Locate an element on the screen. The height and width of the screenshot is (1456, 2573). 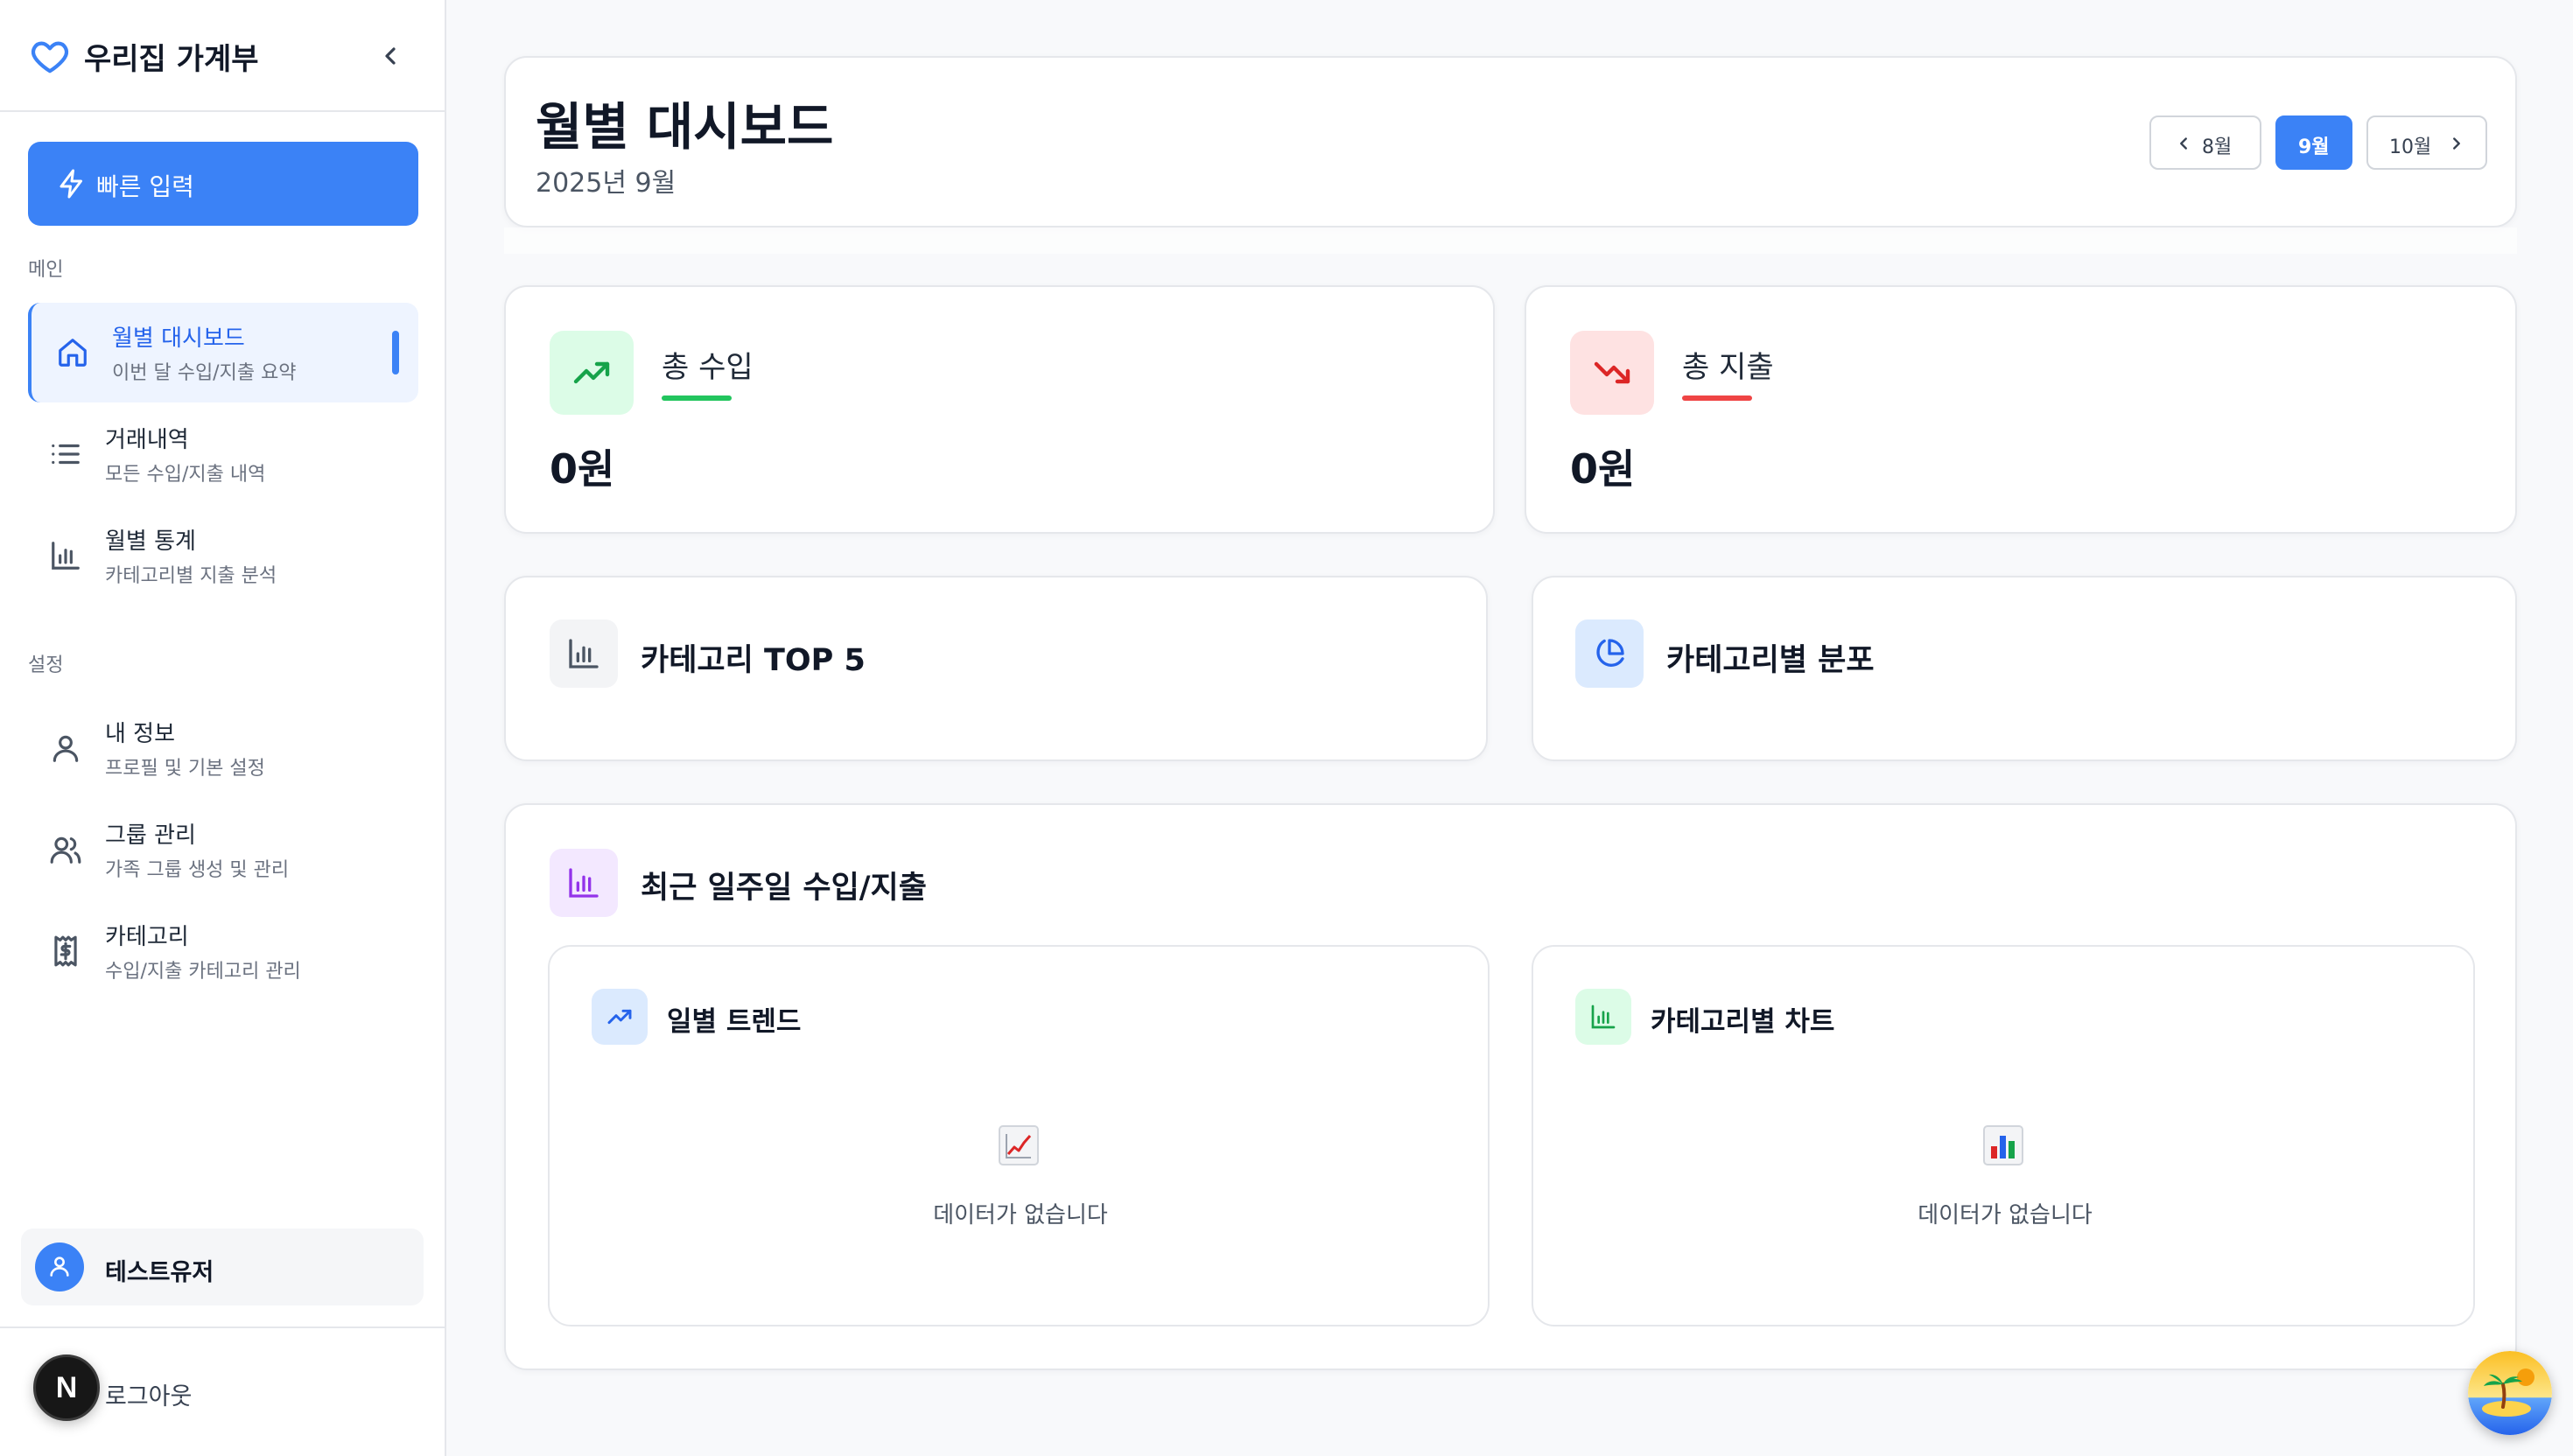
beach-island-icon is located at coordinates (2510, 1393).